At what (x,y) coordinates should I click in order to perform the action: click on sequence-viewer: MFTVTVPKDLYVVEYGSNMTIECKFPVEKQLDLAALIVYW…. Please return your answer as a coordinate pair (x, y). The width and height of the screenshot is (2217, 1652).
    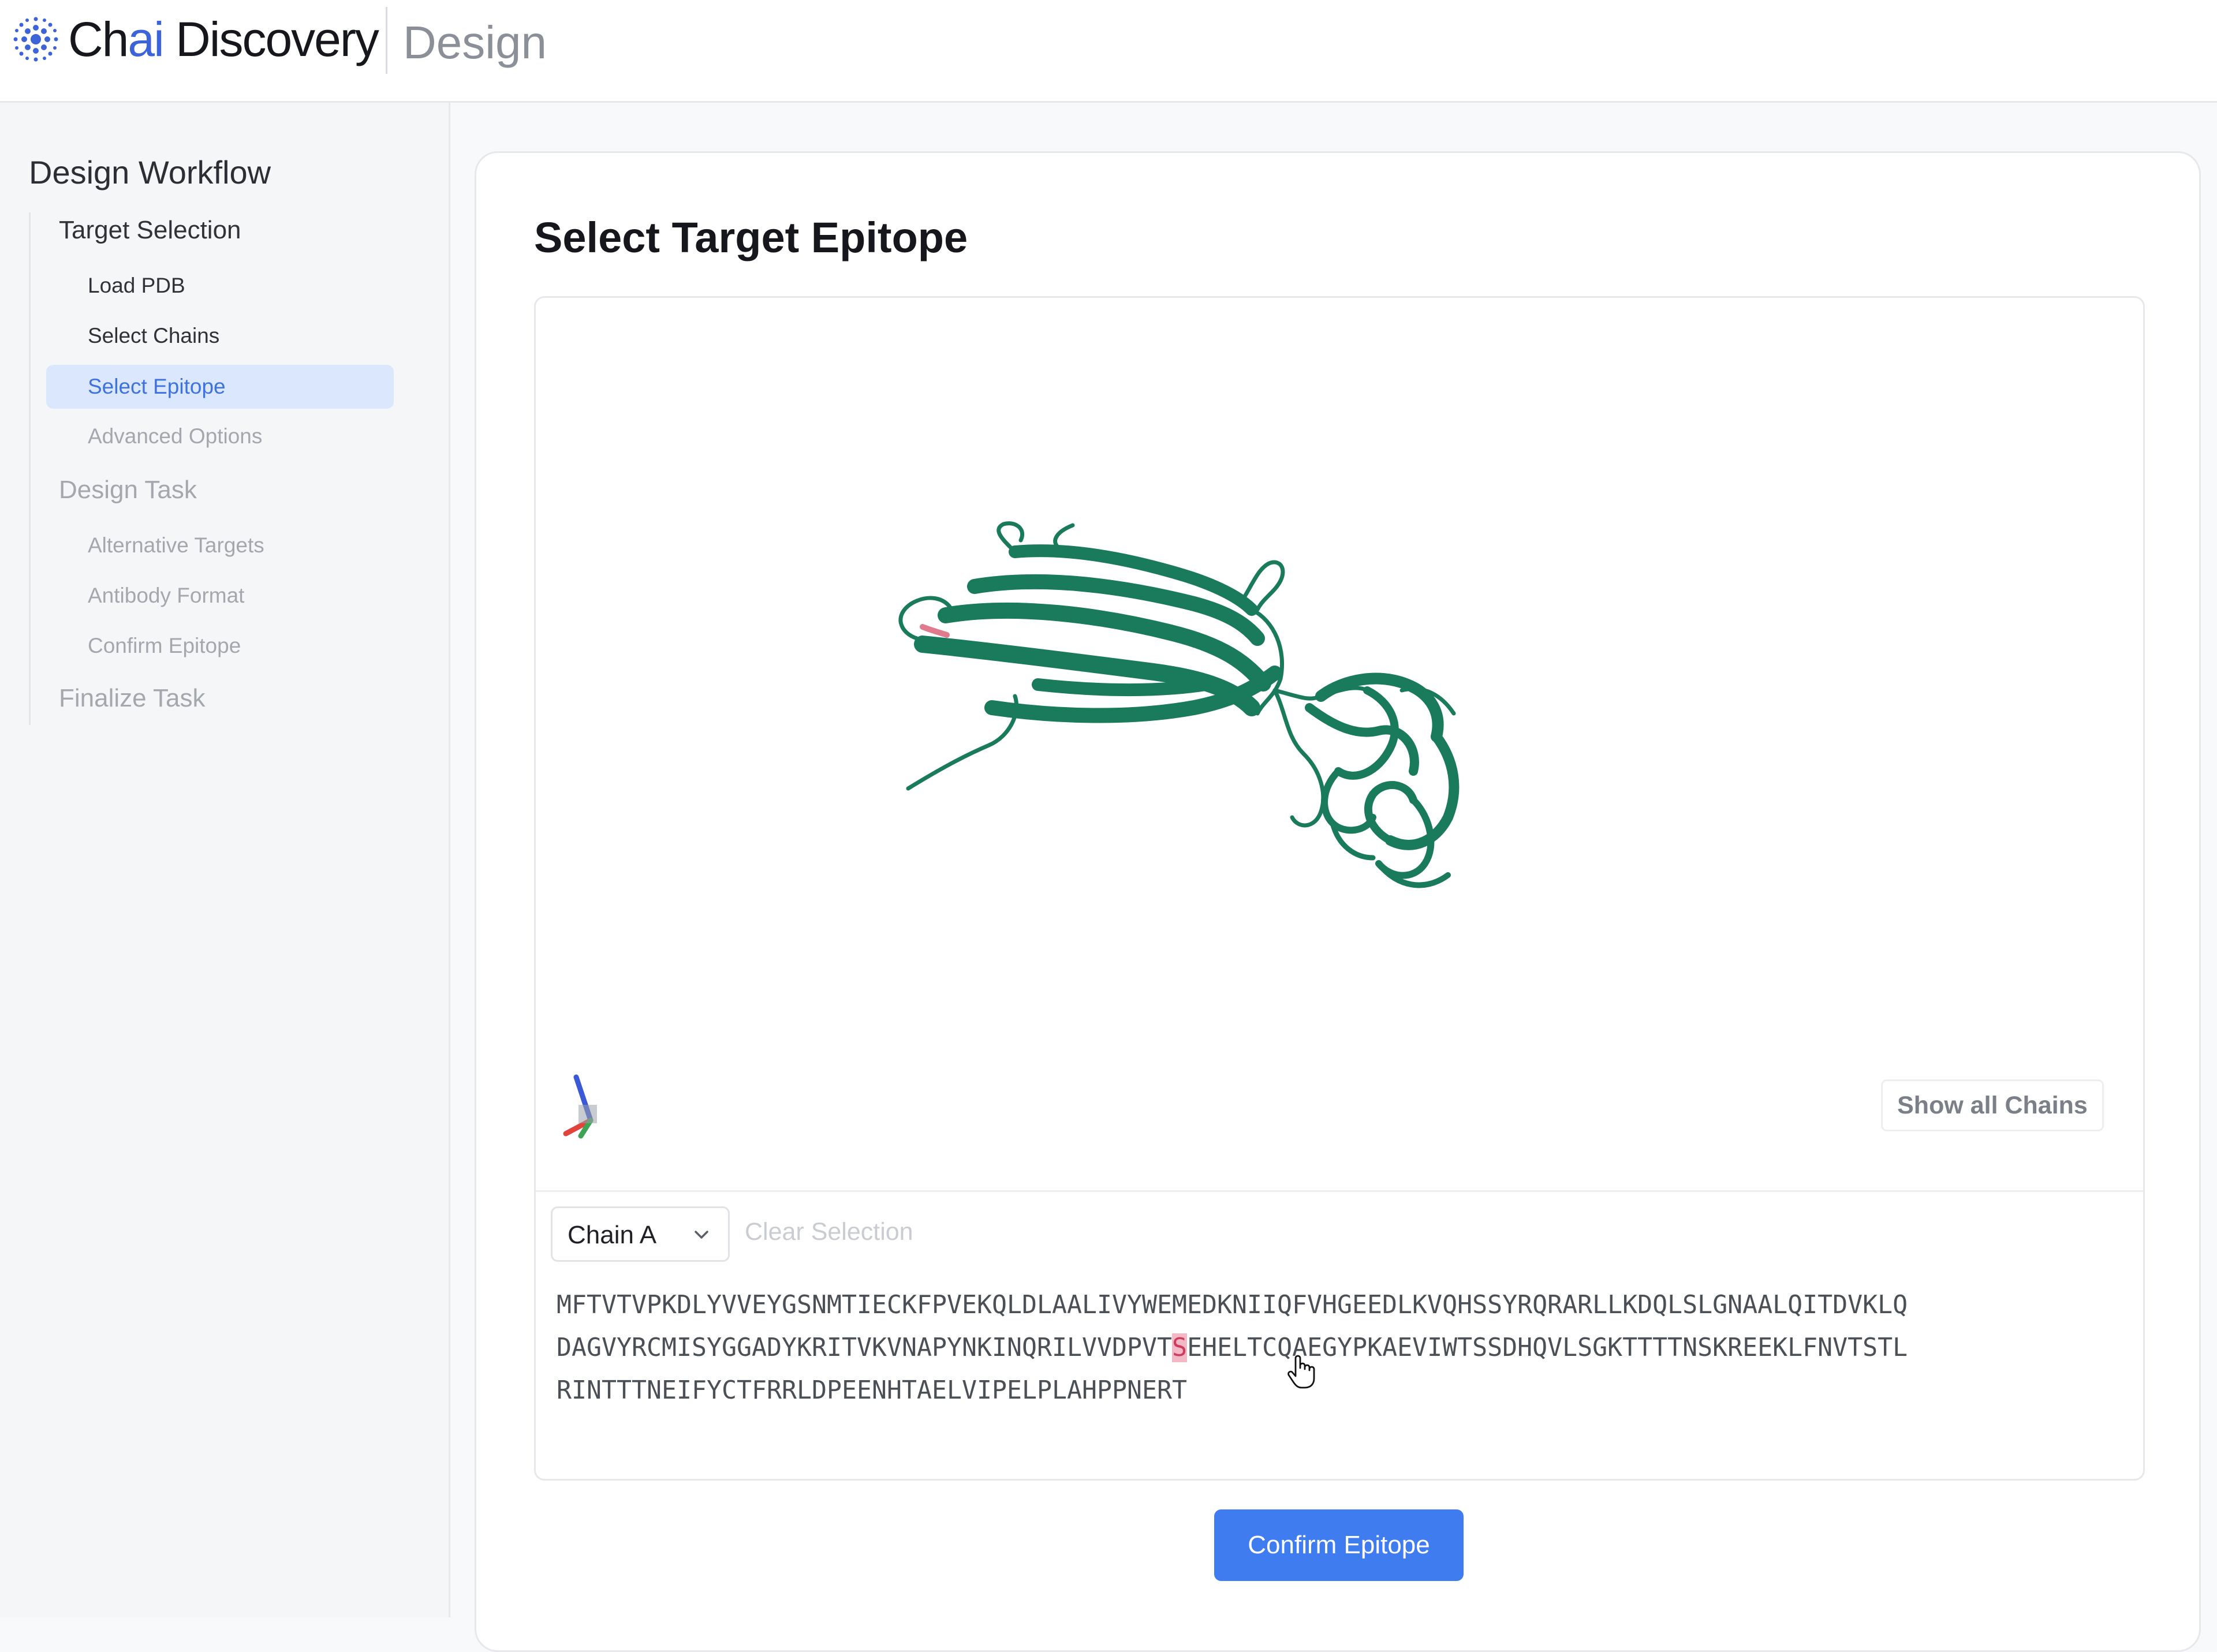
    Looking at the image, I should click on (1232, 1348).